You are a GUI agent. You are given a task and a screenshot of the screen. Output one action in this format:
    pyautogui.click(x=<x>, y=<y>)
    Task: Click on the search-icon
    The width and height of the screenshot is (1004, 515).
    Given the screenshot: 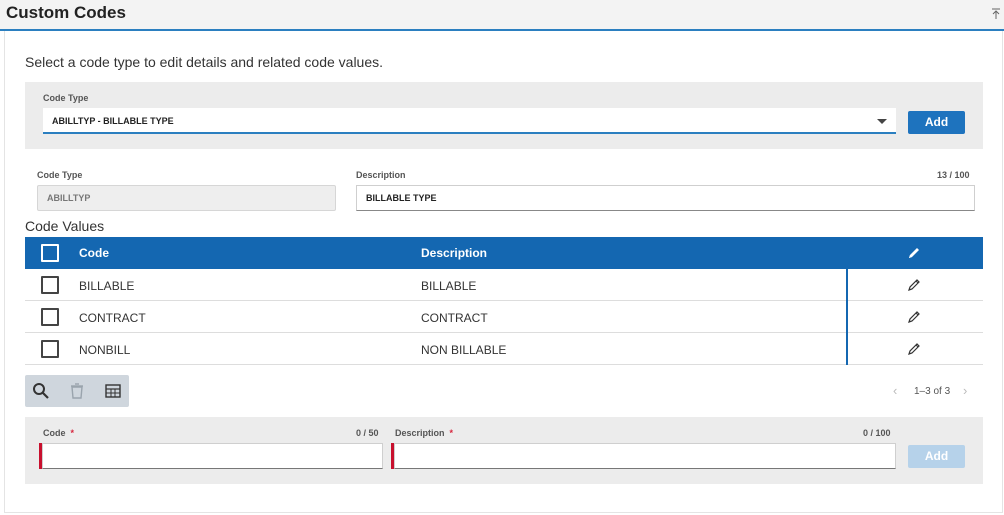 What is the action you would take?
    pyautogui.click(x=41, y=391)
    